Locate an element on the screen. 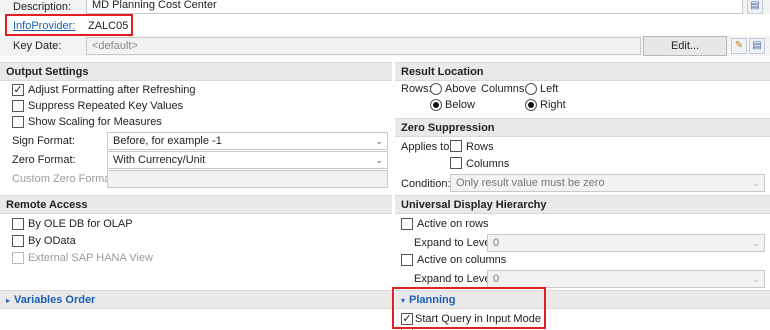  below-radio is located at coordinates (436, 105).